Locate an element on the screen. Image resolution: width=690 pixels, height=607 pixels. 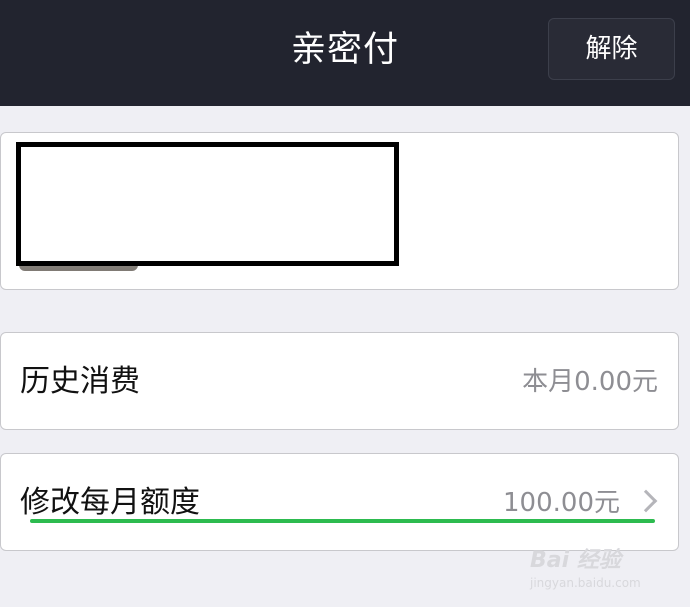
baidu-watermark: Bai 经验 jingyan.baidu.com is located at coordinates (605, 565).